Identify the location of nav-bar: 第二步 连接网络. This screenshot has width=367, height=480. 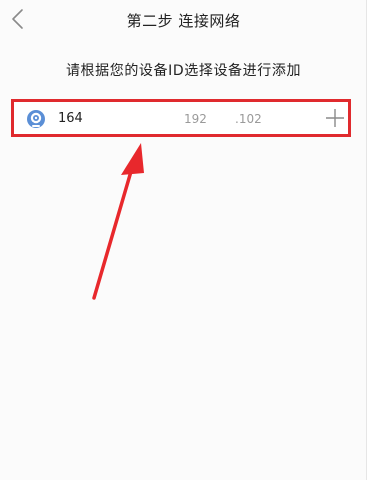
(183, 21).